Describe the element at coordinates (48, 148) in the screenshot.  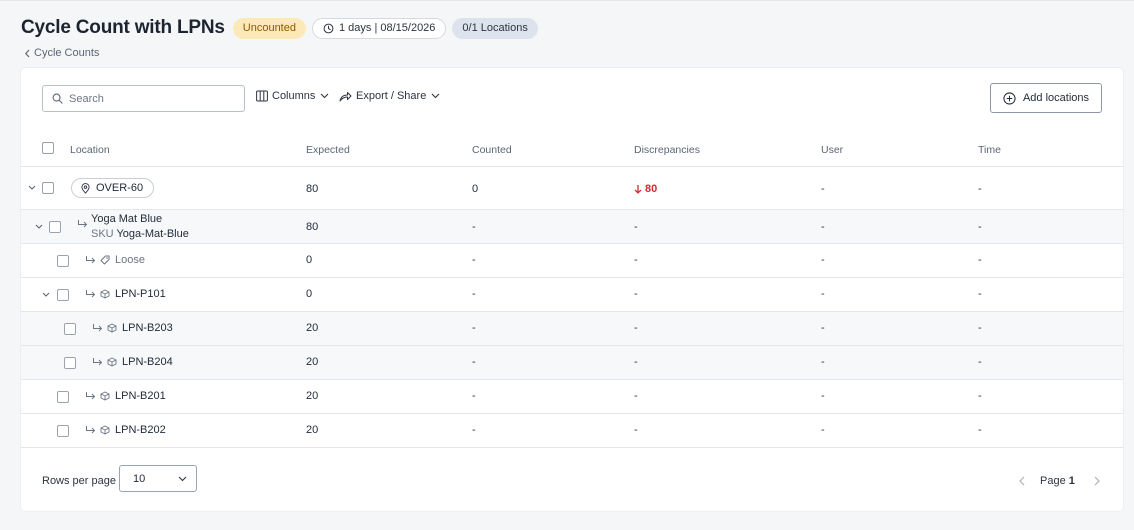
I see `select-all-checkbox` at that location.